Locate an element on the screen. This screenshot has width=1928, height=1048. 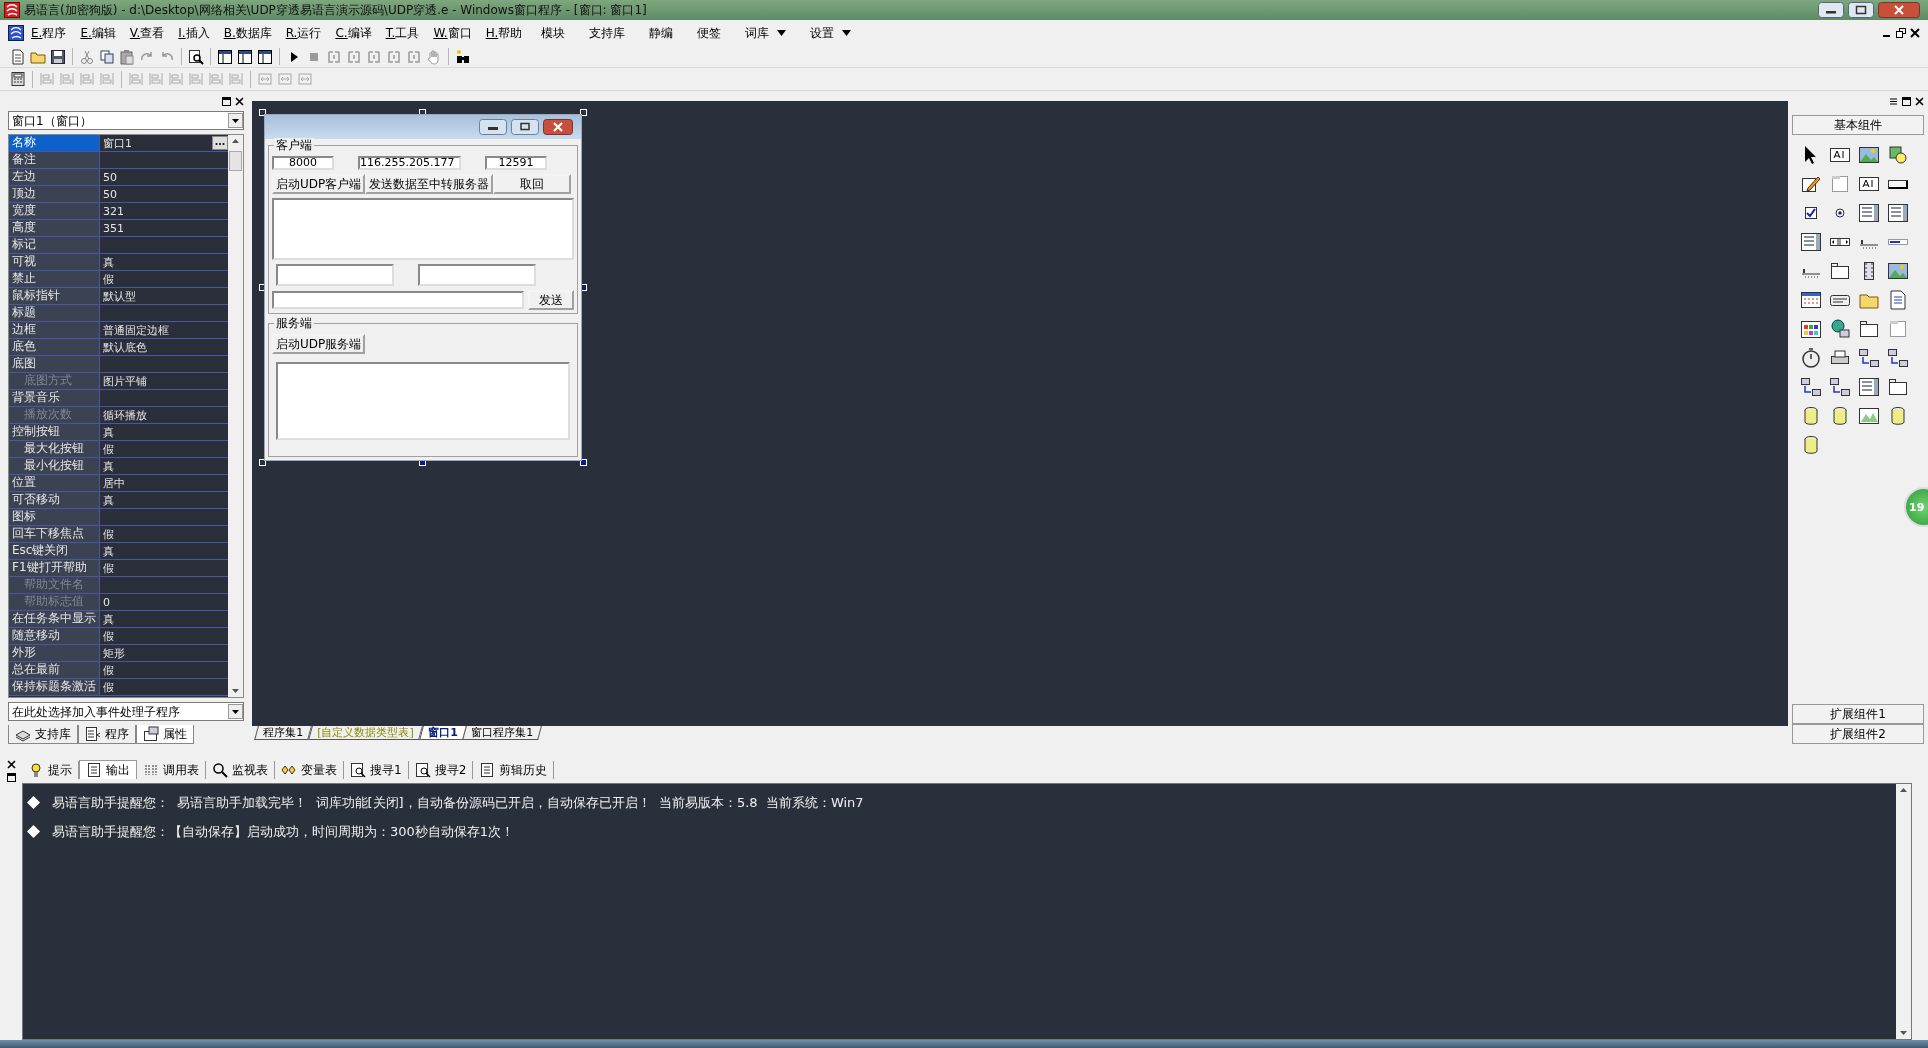
minimize-icon is located at coordinates (1831, 9).